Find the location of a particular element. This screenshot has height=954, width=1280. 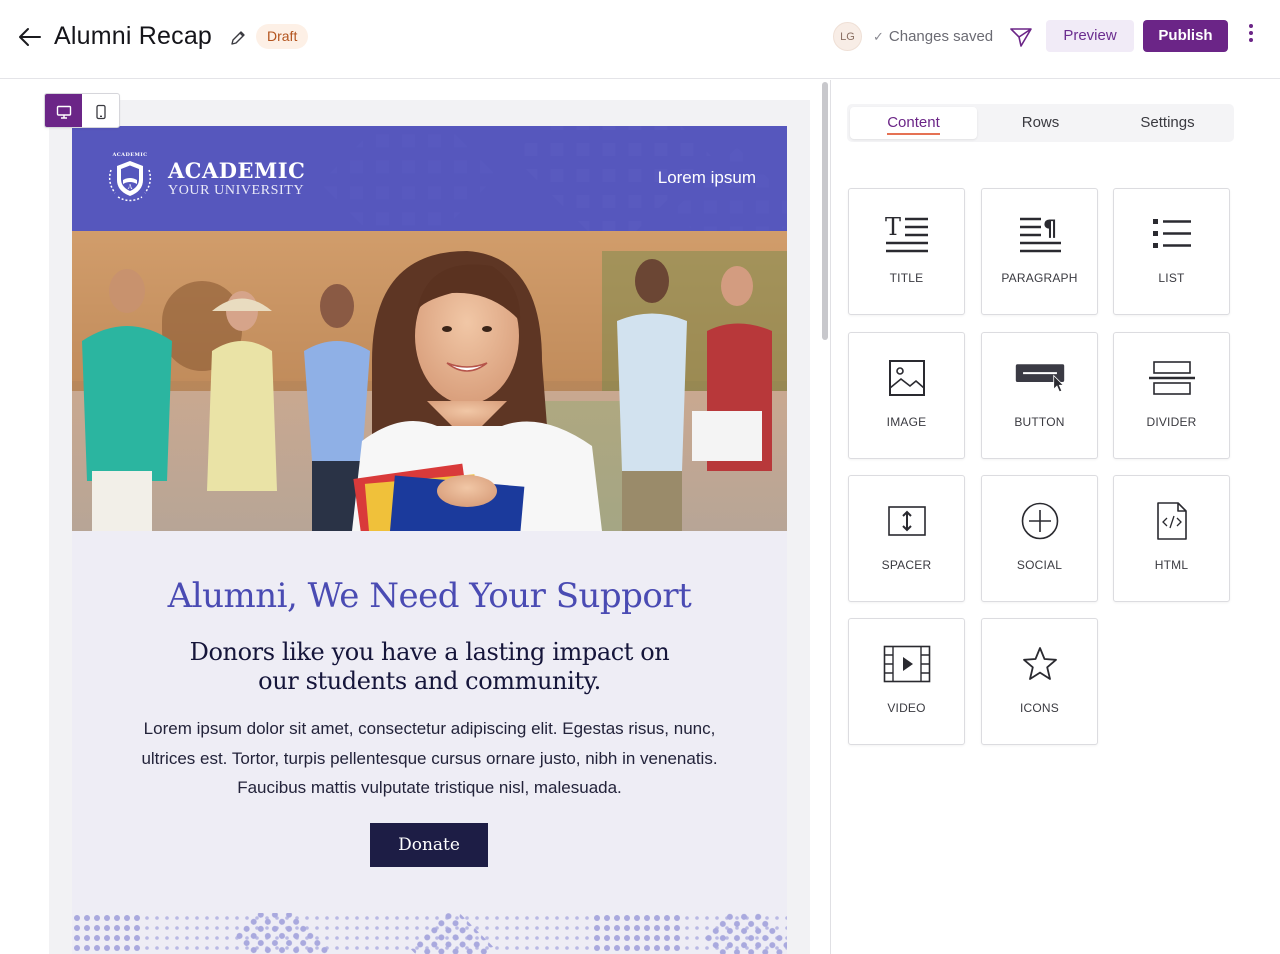

block-label: HTML is located at coordinates (1171, 565).